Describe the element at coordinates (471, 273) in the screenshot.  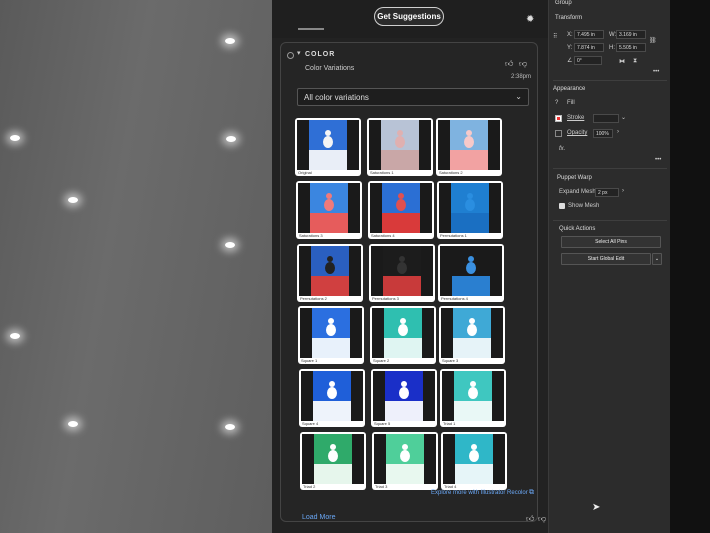
I see `variation-tile: Permutations 4` at that location.